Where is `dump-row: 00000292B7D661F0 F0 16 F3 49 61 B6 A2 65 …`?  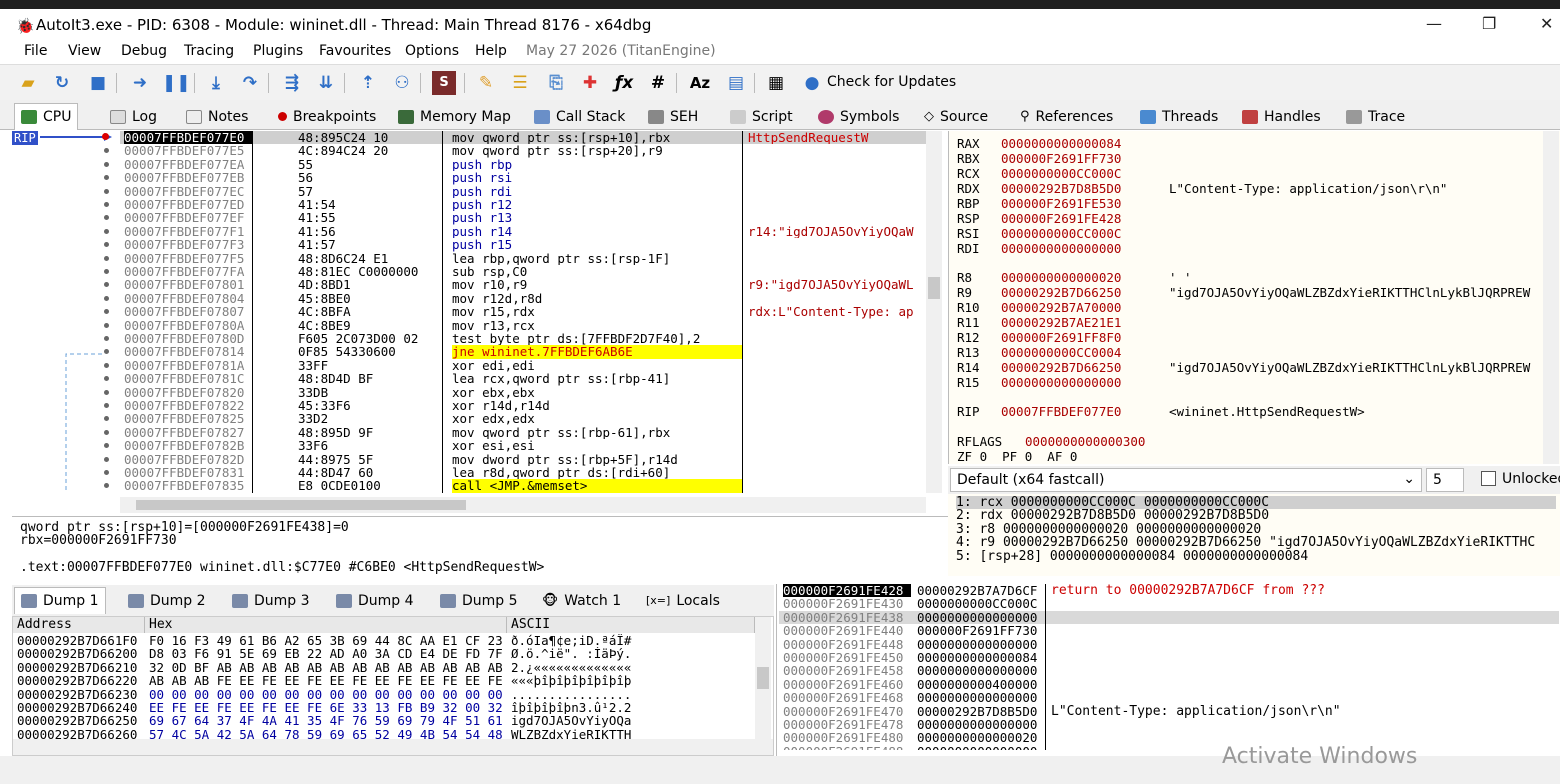 dump-row: 00000292B7D661F0 F0 16 F3 49 61 B6 A2 65 … is located at coordinates (384, 640).